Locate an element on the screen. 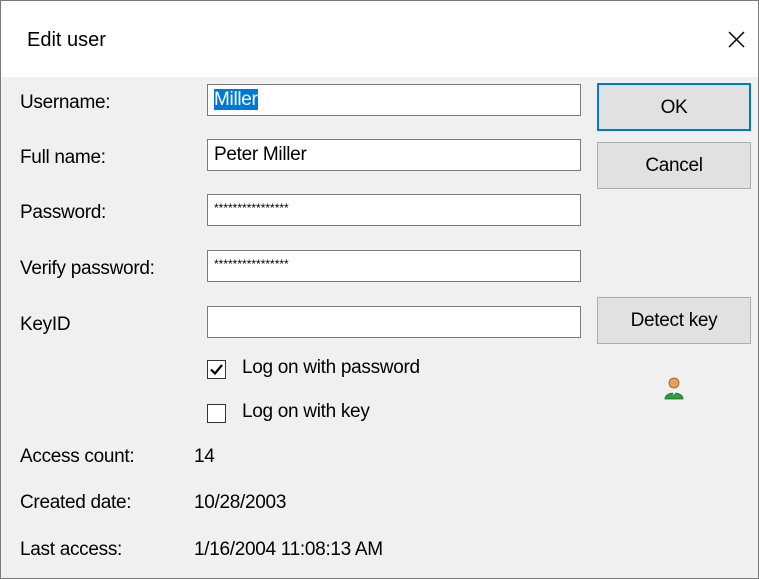 Image resolution: width=759 pixels, height=579 pixels. logon-key-checkbox is located at coordinates (216, 413).